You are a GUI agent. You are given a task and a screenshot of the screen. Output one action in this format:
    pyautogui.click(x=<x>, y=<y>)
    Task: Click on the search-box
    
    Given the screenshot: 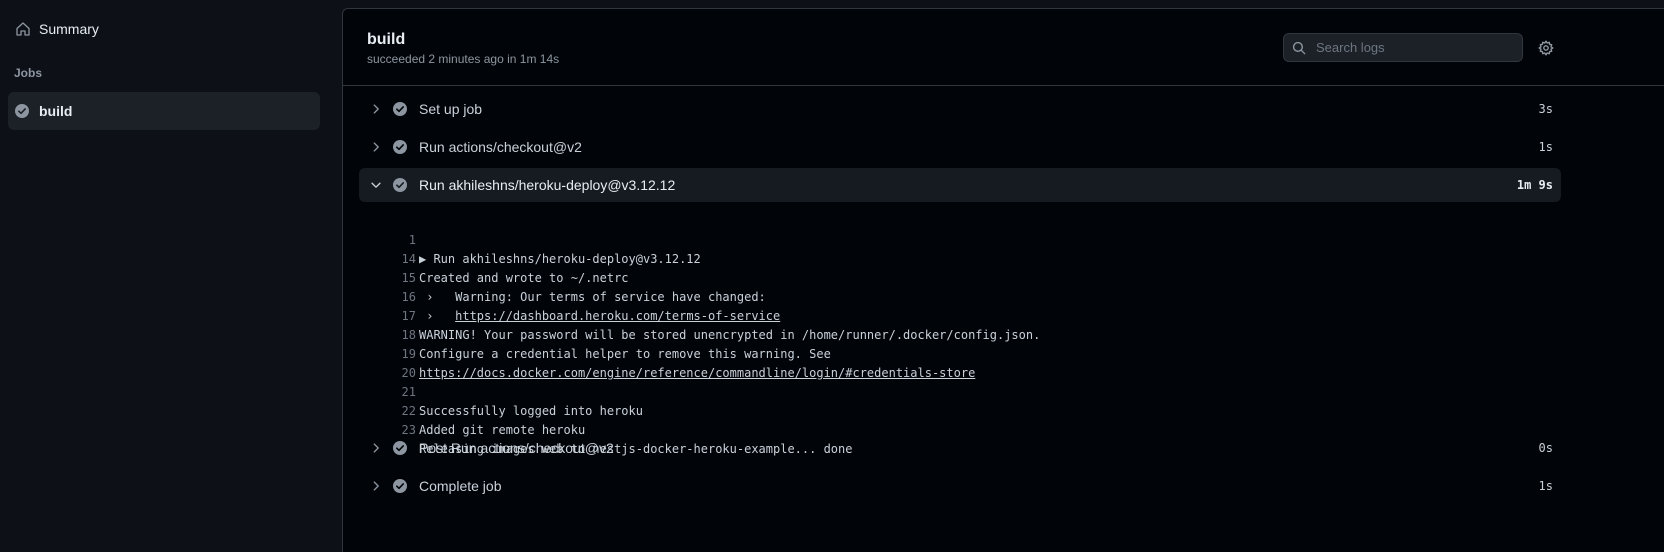 What is the action you would take?
    pyautogui.click(x=1403, y=47)
    